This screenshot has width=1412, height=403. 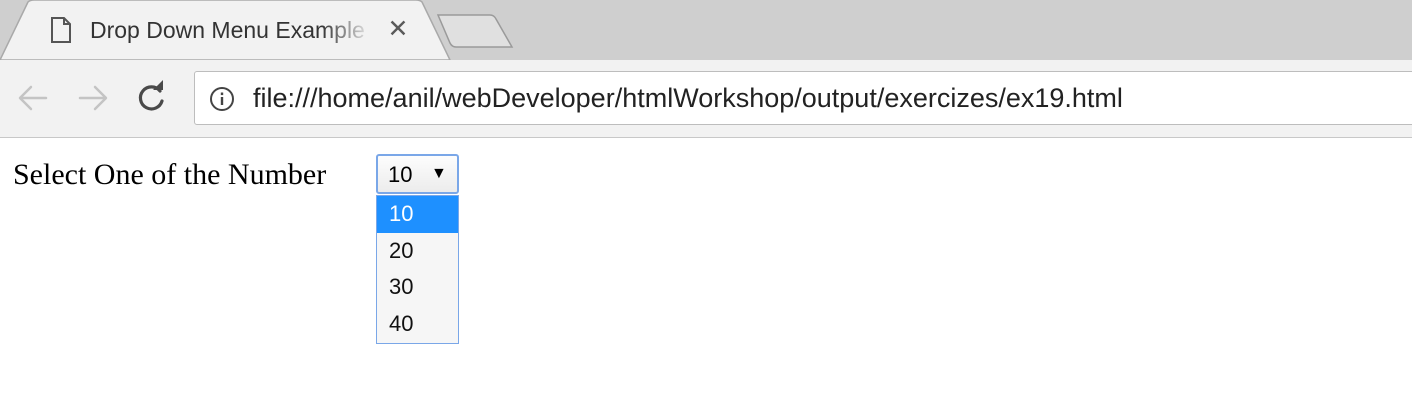 What do you see at coordinates (170, 174) in the screenshot?
I see `select-label: Select One of the Number` at bounding box center [170, 174].